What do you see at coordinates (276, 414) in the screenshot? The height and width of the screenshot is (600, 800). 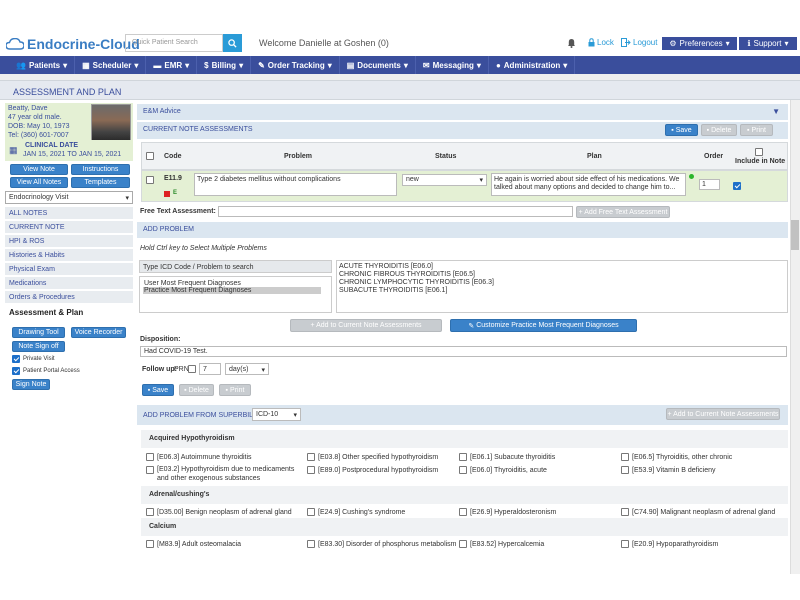 I see `code-type-select: ICD-10 ▾` at bounding box center [276, 414].